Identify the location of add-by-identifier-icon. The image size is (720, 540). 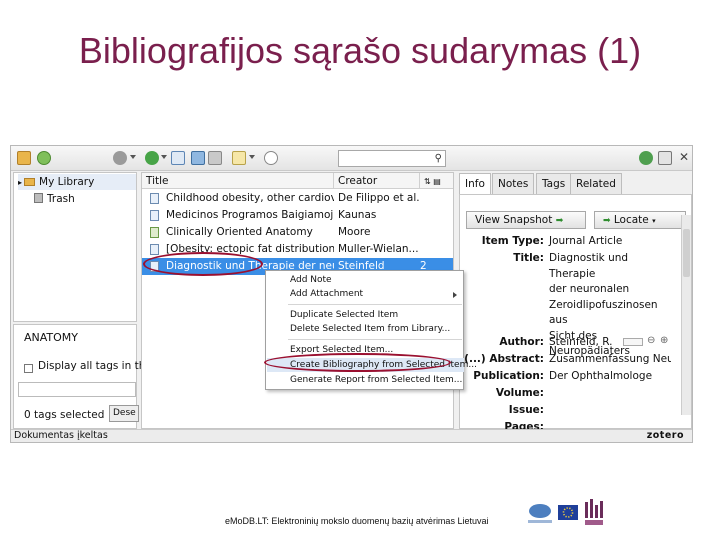
(198, 158).